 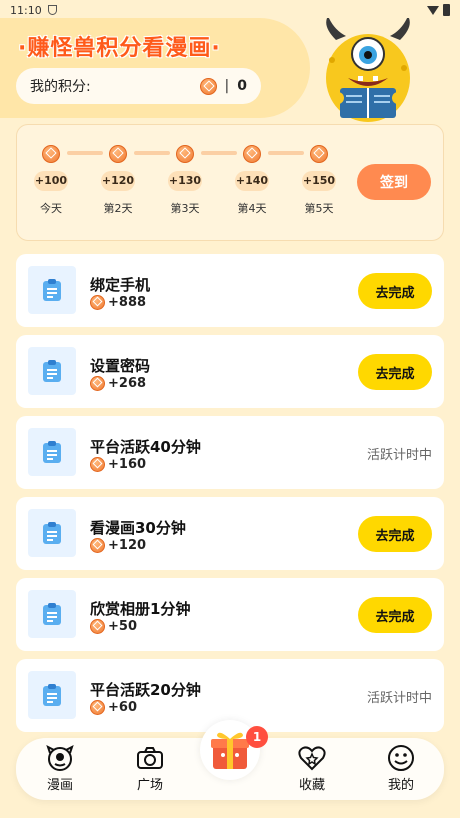 I want to click on checkin-bonus: +150, so click(x=319, y=180).